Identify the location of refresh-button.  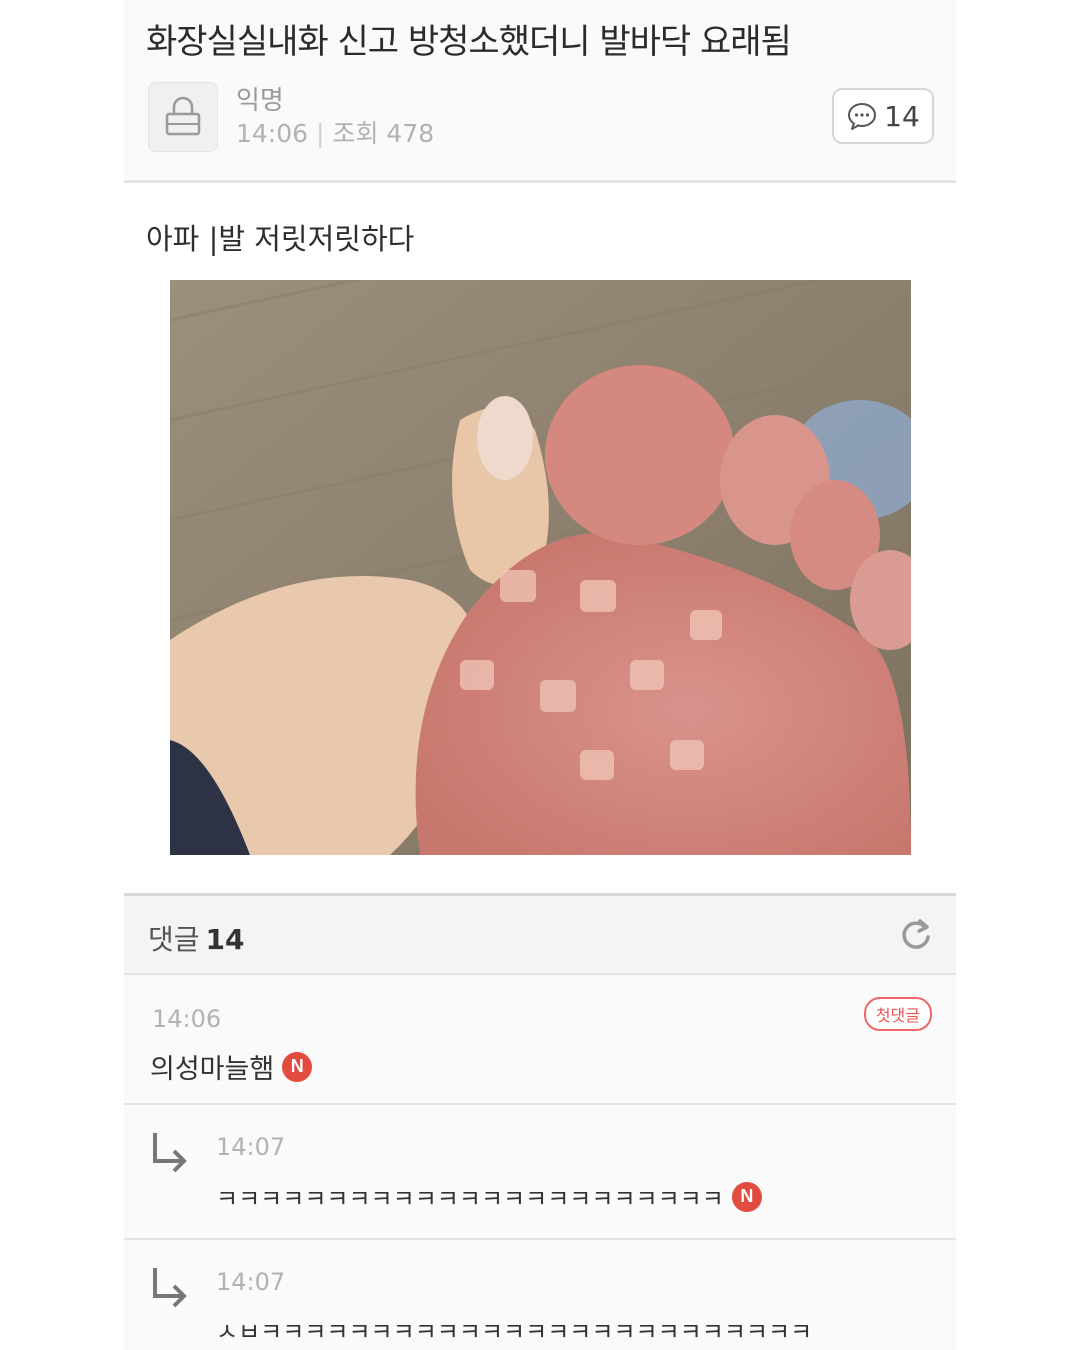
(916, 934).